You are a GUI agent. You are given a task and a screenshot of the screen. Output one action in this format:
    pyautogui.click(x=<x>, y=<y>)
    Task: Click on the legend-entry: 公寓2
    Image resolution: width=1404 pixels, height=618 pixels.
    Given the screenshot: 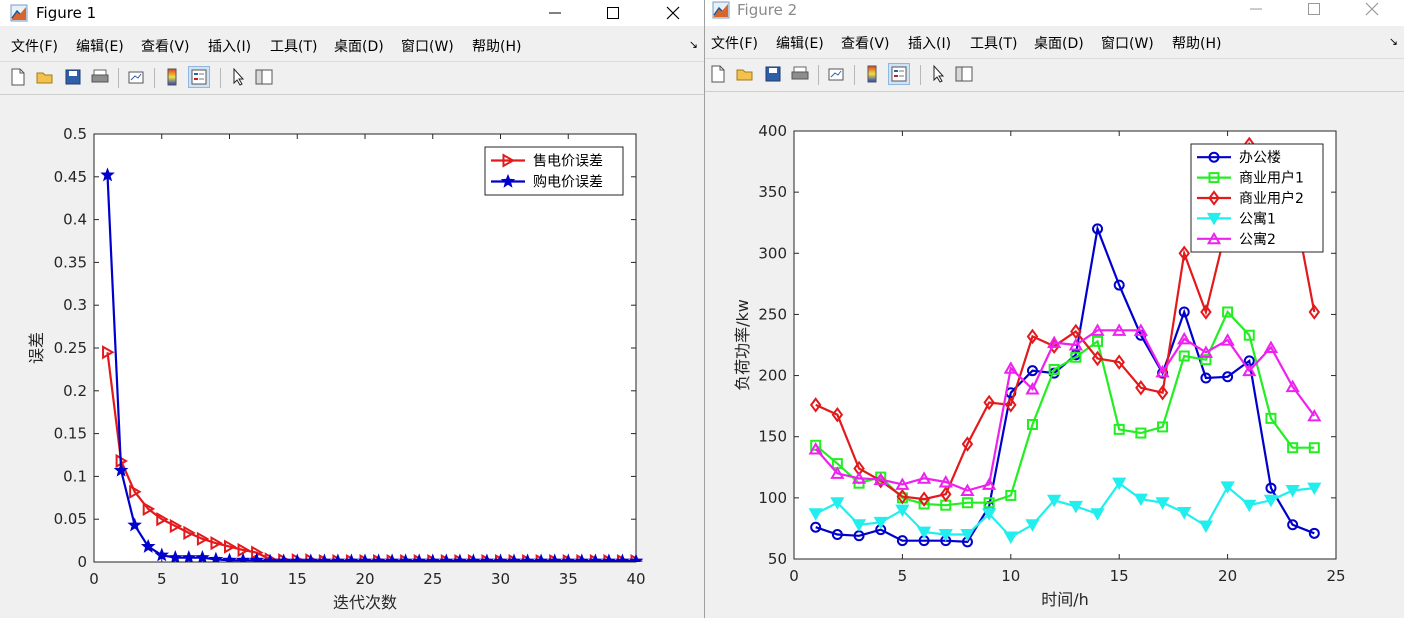 What is the action you would take?
    pyautogui.click(x=1257, y=239)
    